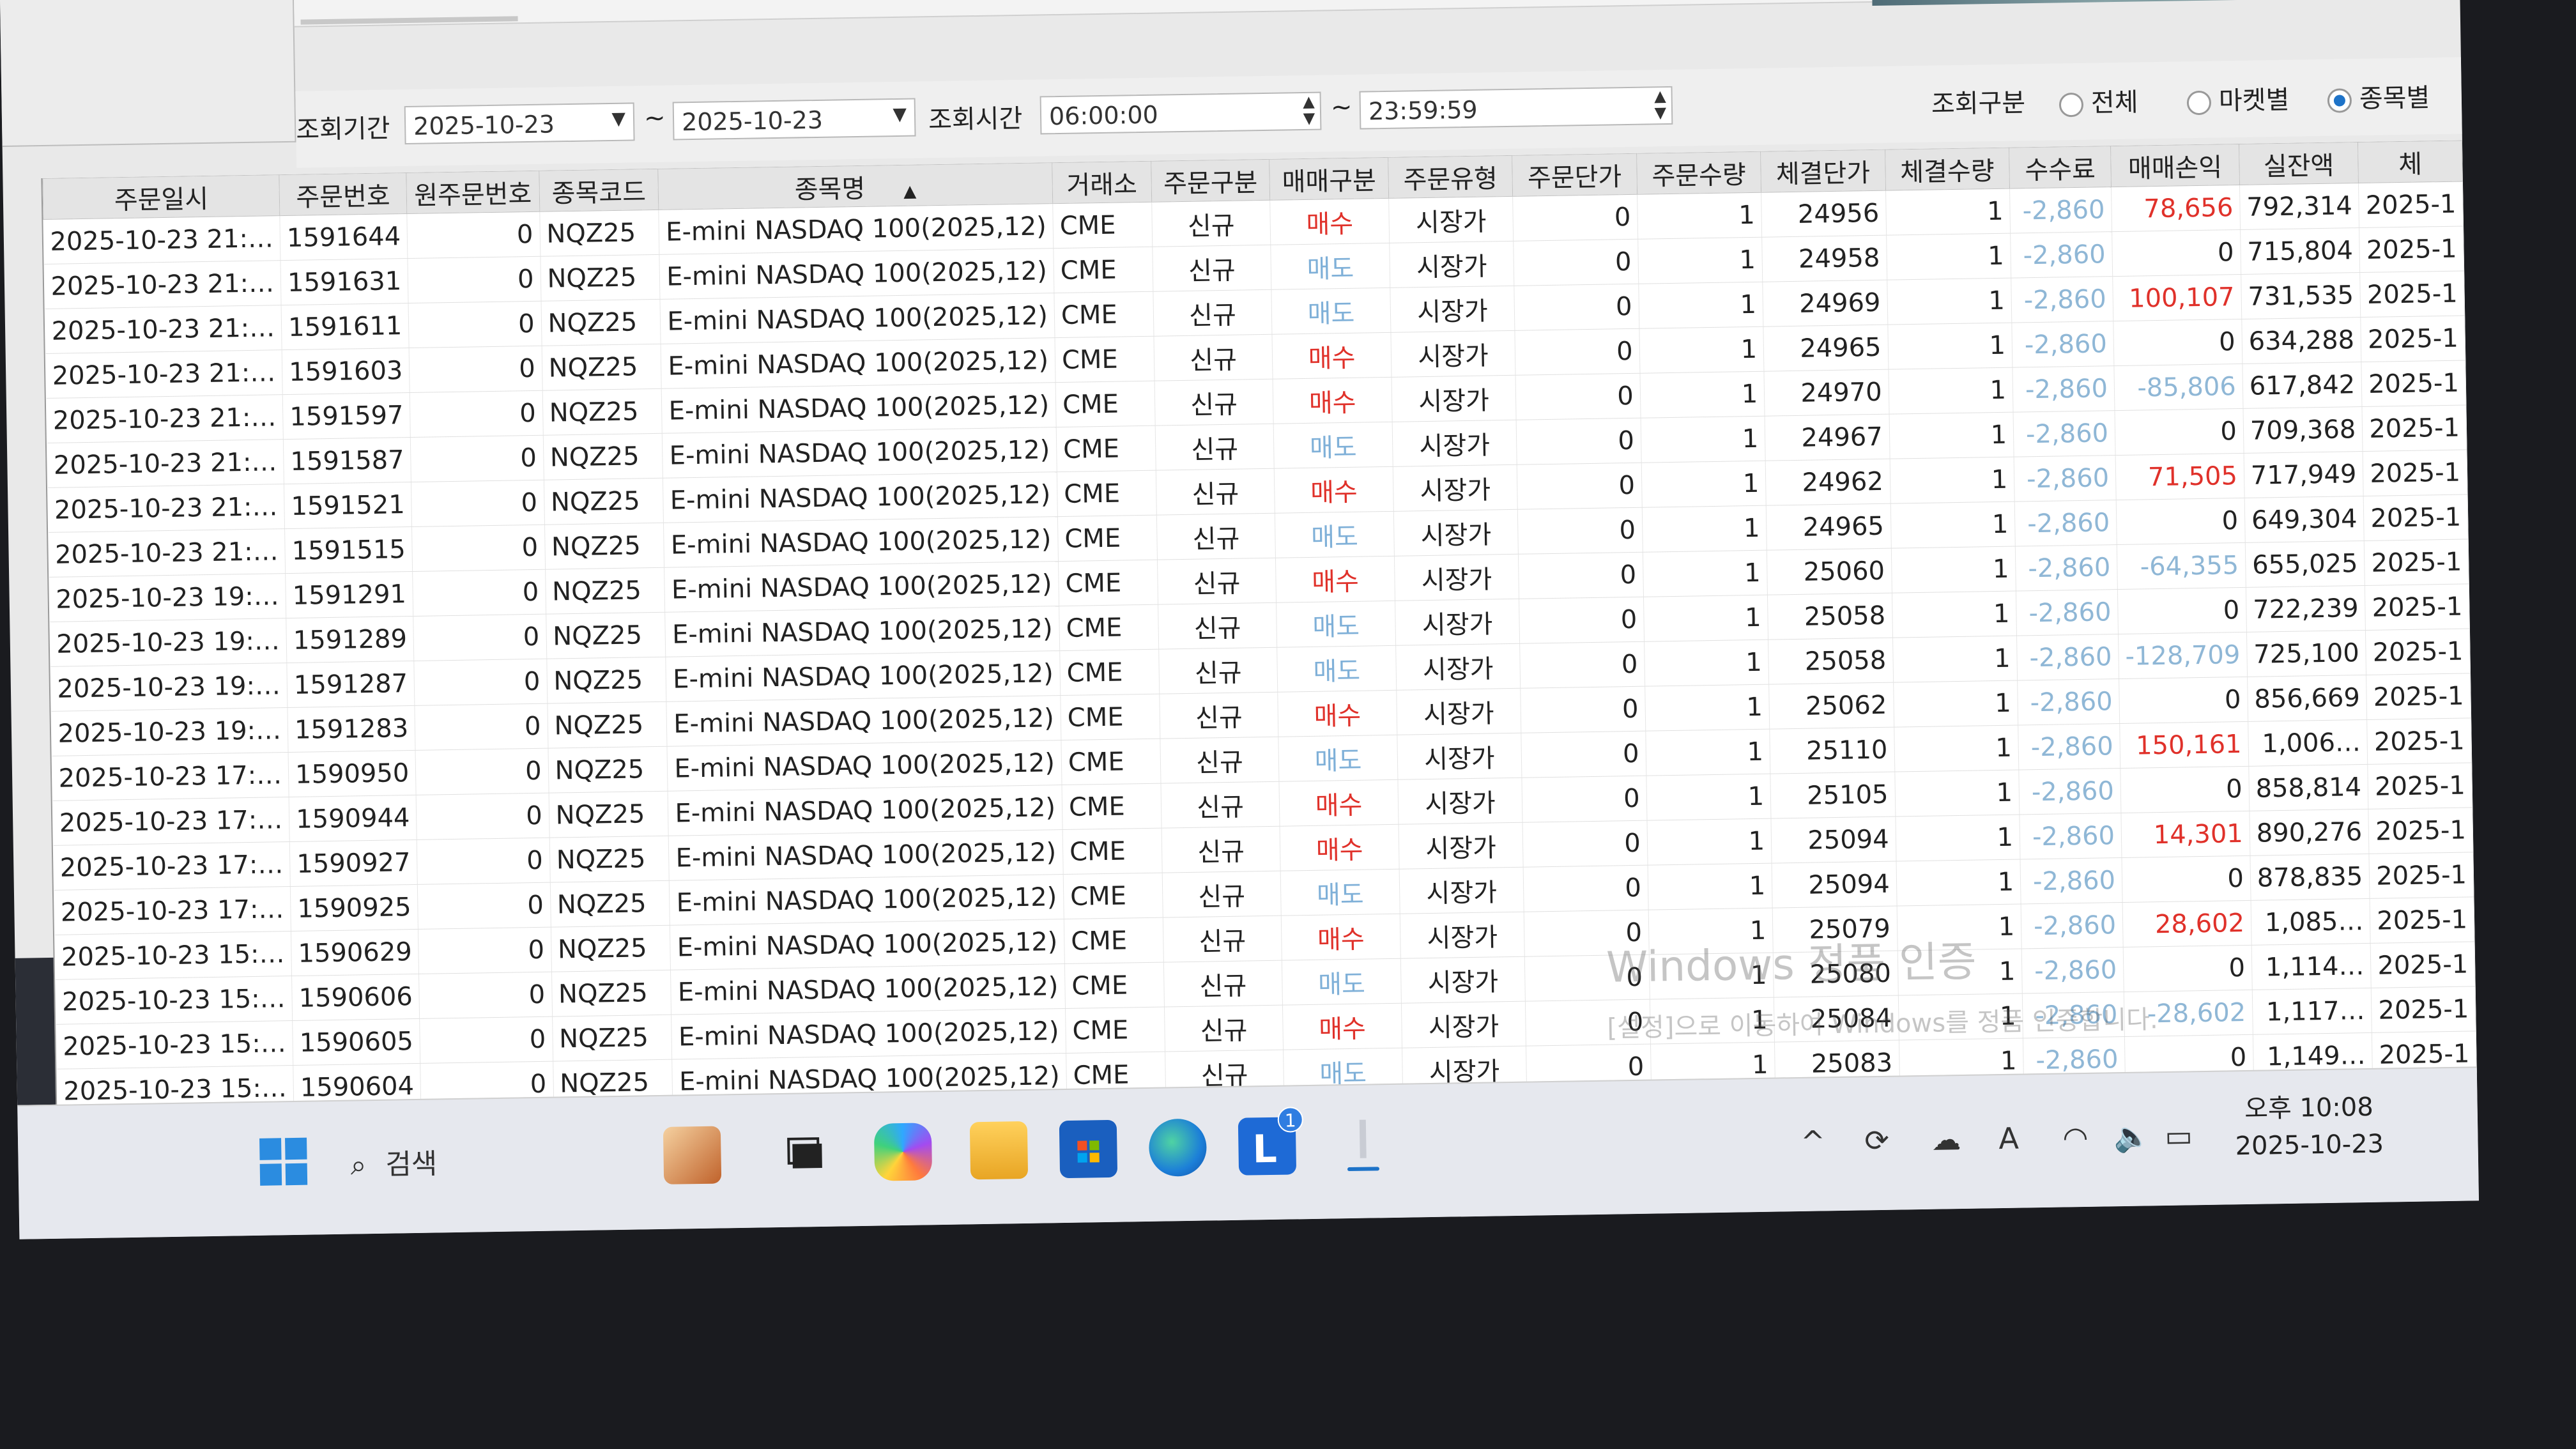  I want to click on column-header: 매매구분, so click(1329, 179).